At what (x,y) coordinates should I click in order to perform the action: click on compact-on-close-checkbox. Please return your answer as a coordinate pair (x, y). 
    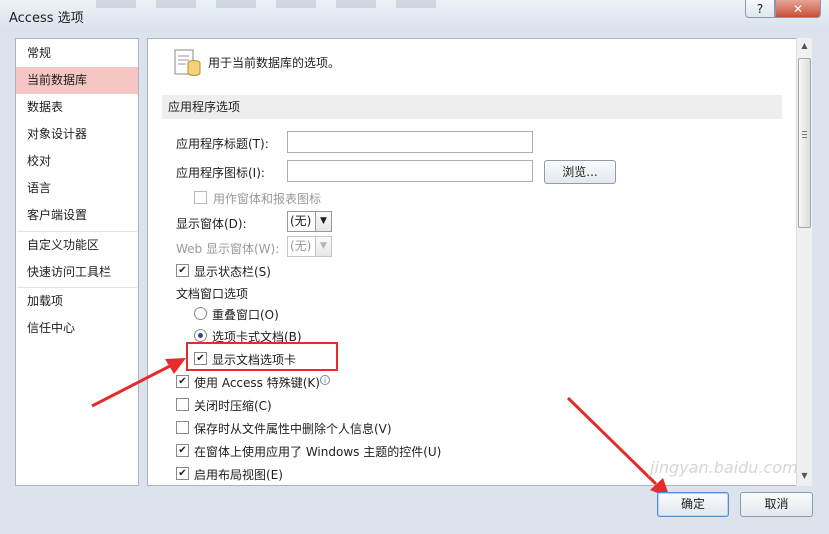
    Looking at the image, I should click on (182, 404).